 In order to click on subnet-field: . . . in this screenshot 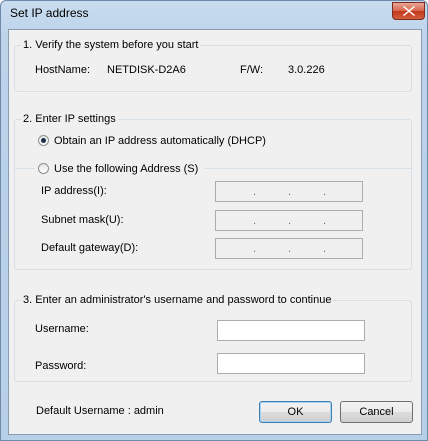, I will do `click(289, 220)`.